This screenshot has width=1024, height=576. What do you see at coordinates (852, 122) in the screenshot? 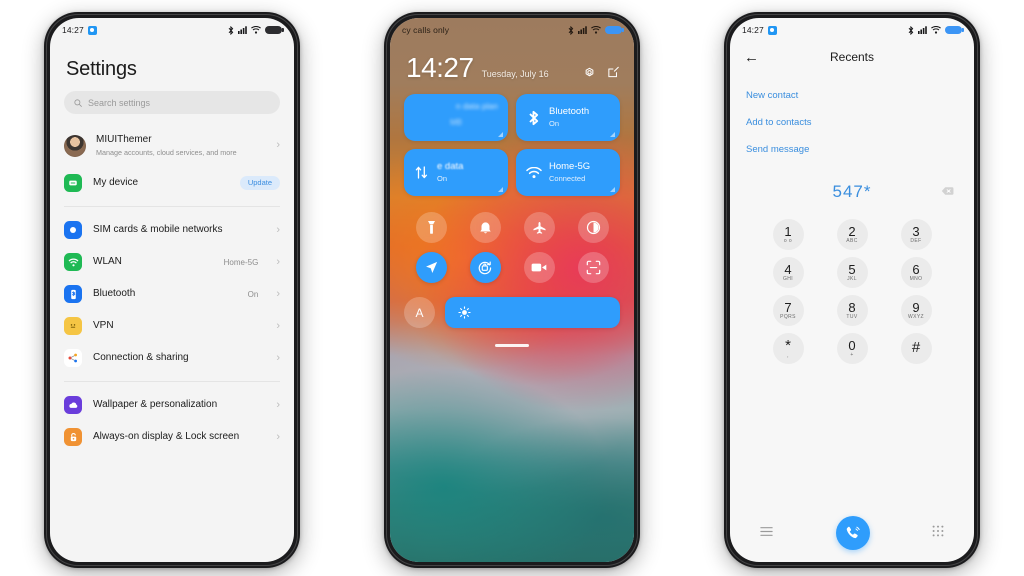
I see `action-add-to-contacts: Add to contacts` at bounding box center [852, 122].